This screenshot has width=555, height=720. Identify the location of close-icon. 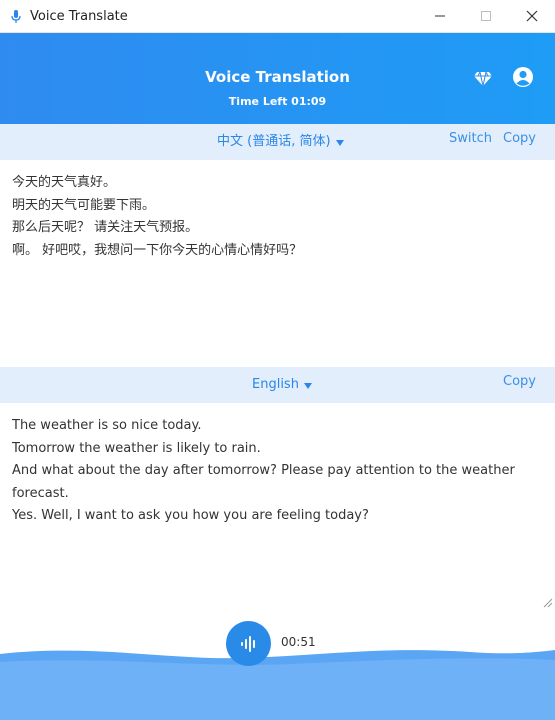
(532, 16).